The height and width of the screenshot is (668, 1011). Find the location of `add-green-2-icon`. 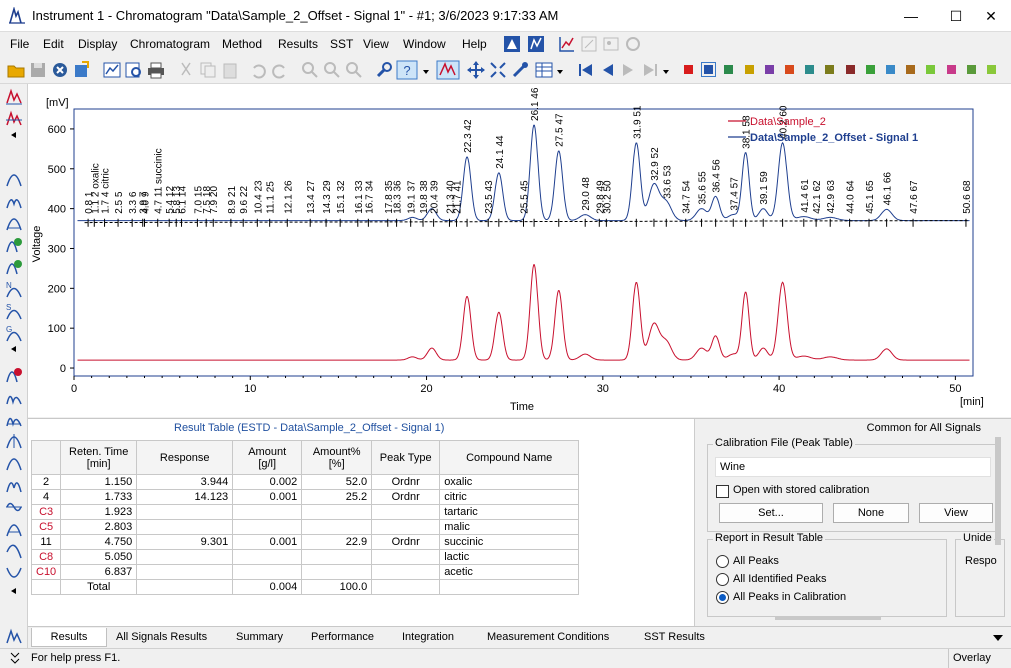

add-green-2-icon is located at coordinates (14, 267).